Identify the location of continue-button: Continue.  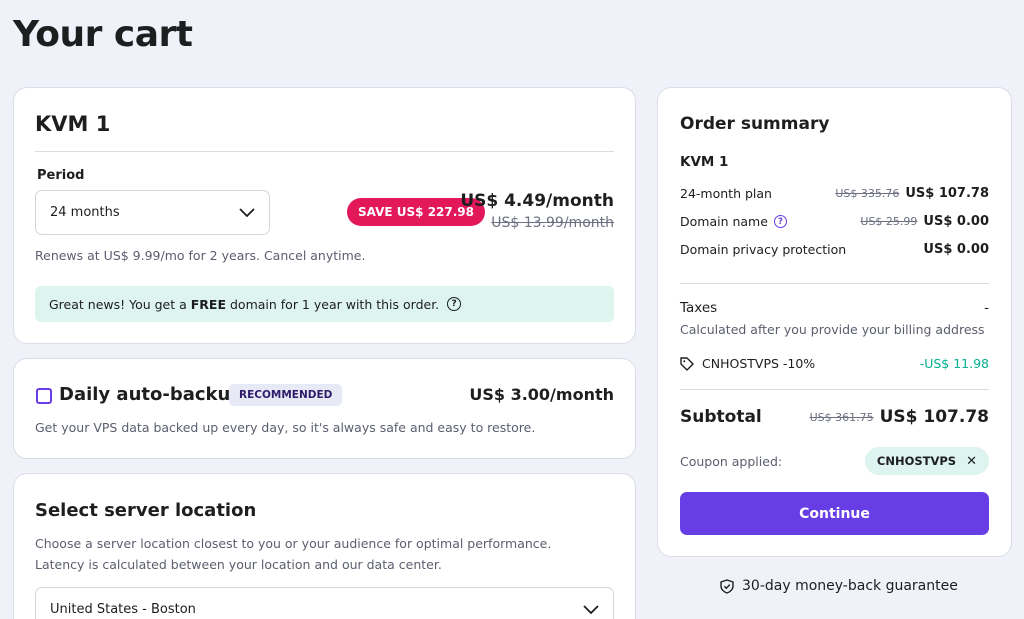
(834, 513).